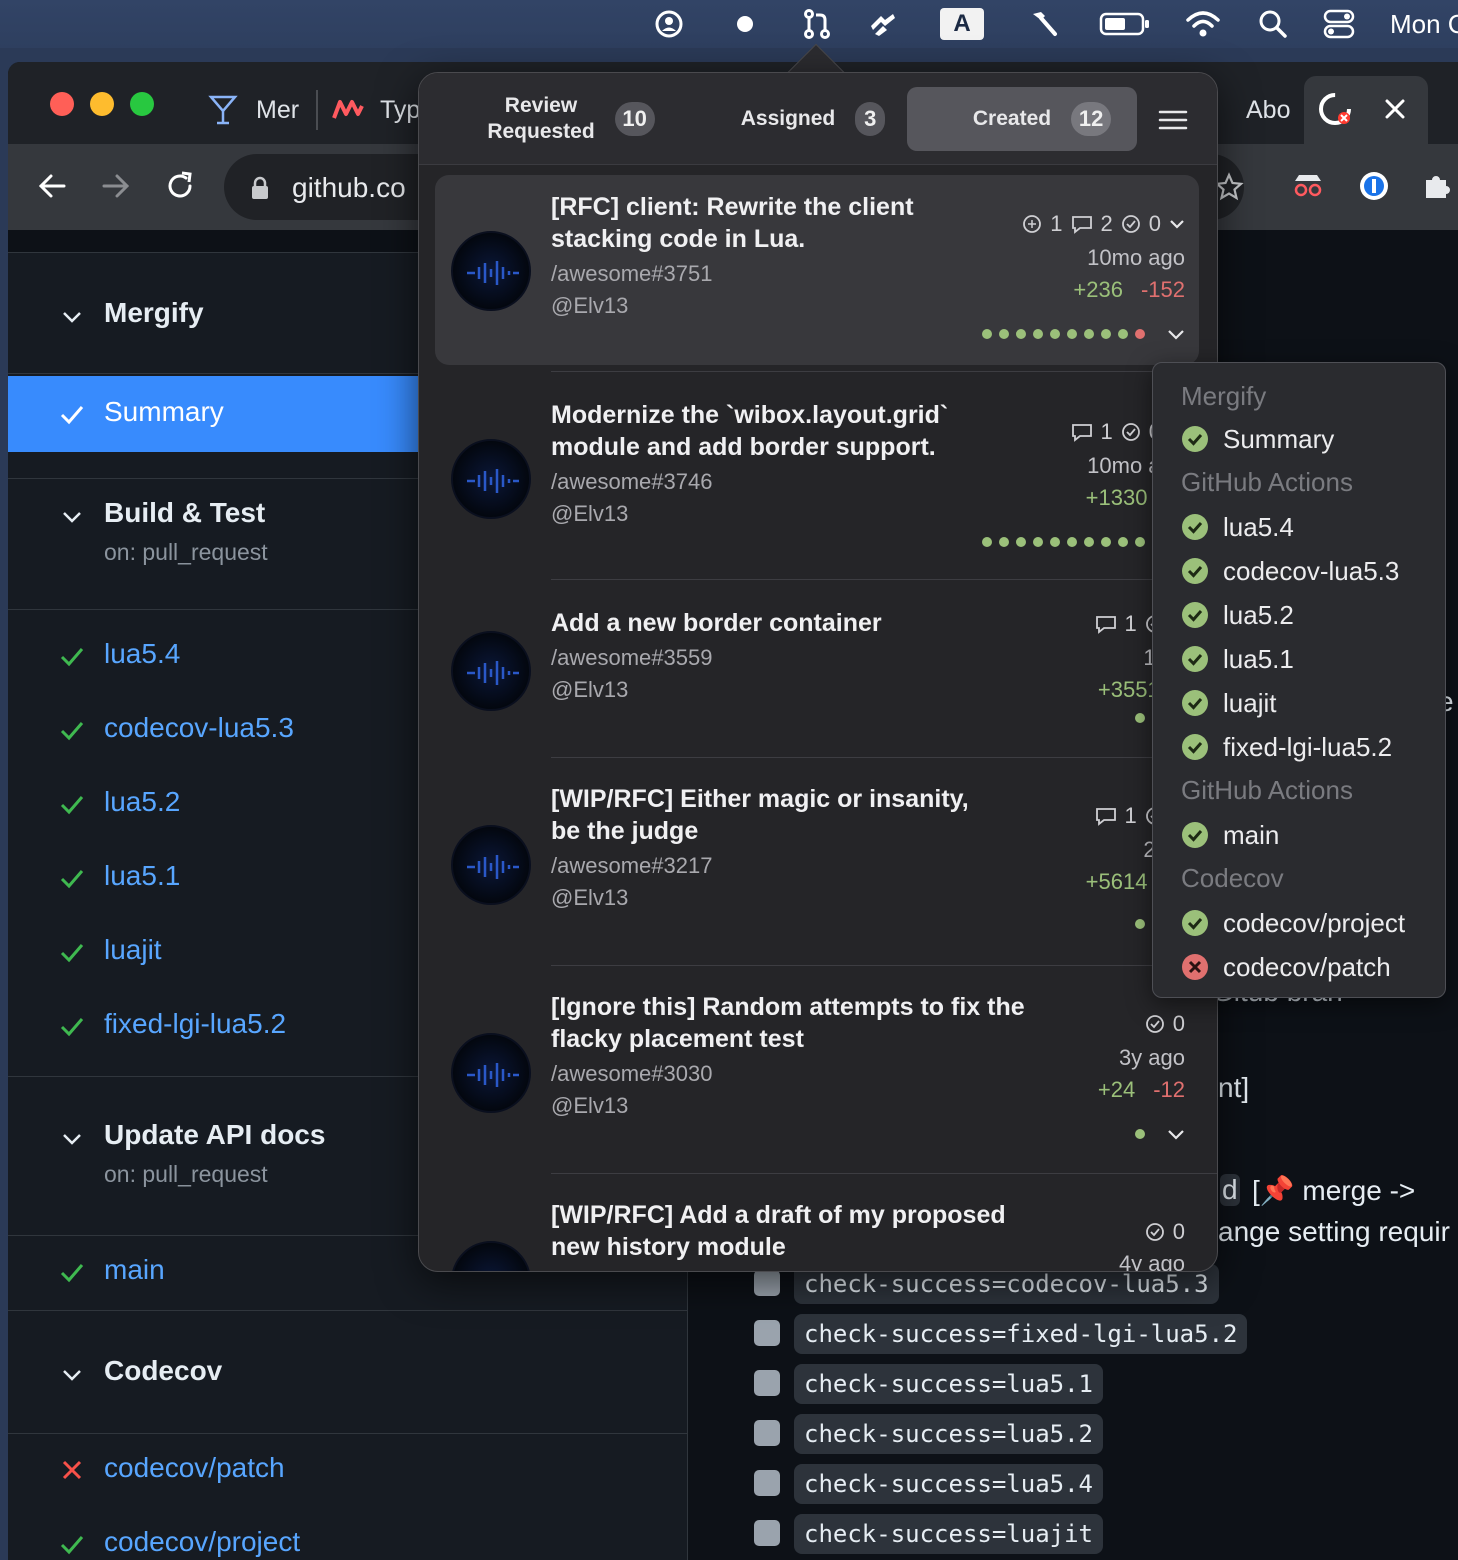 Image resolution: width=1458 pixels, height=1560 pixels. I want to click on tab-review-requested: Review Requested 10, so click(571, 119).